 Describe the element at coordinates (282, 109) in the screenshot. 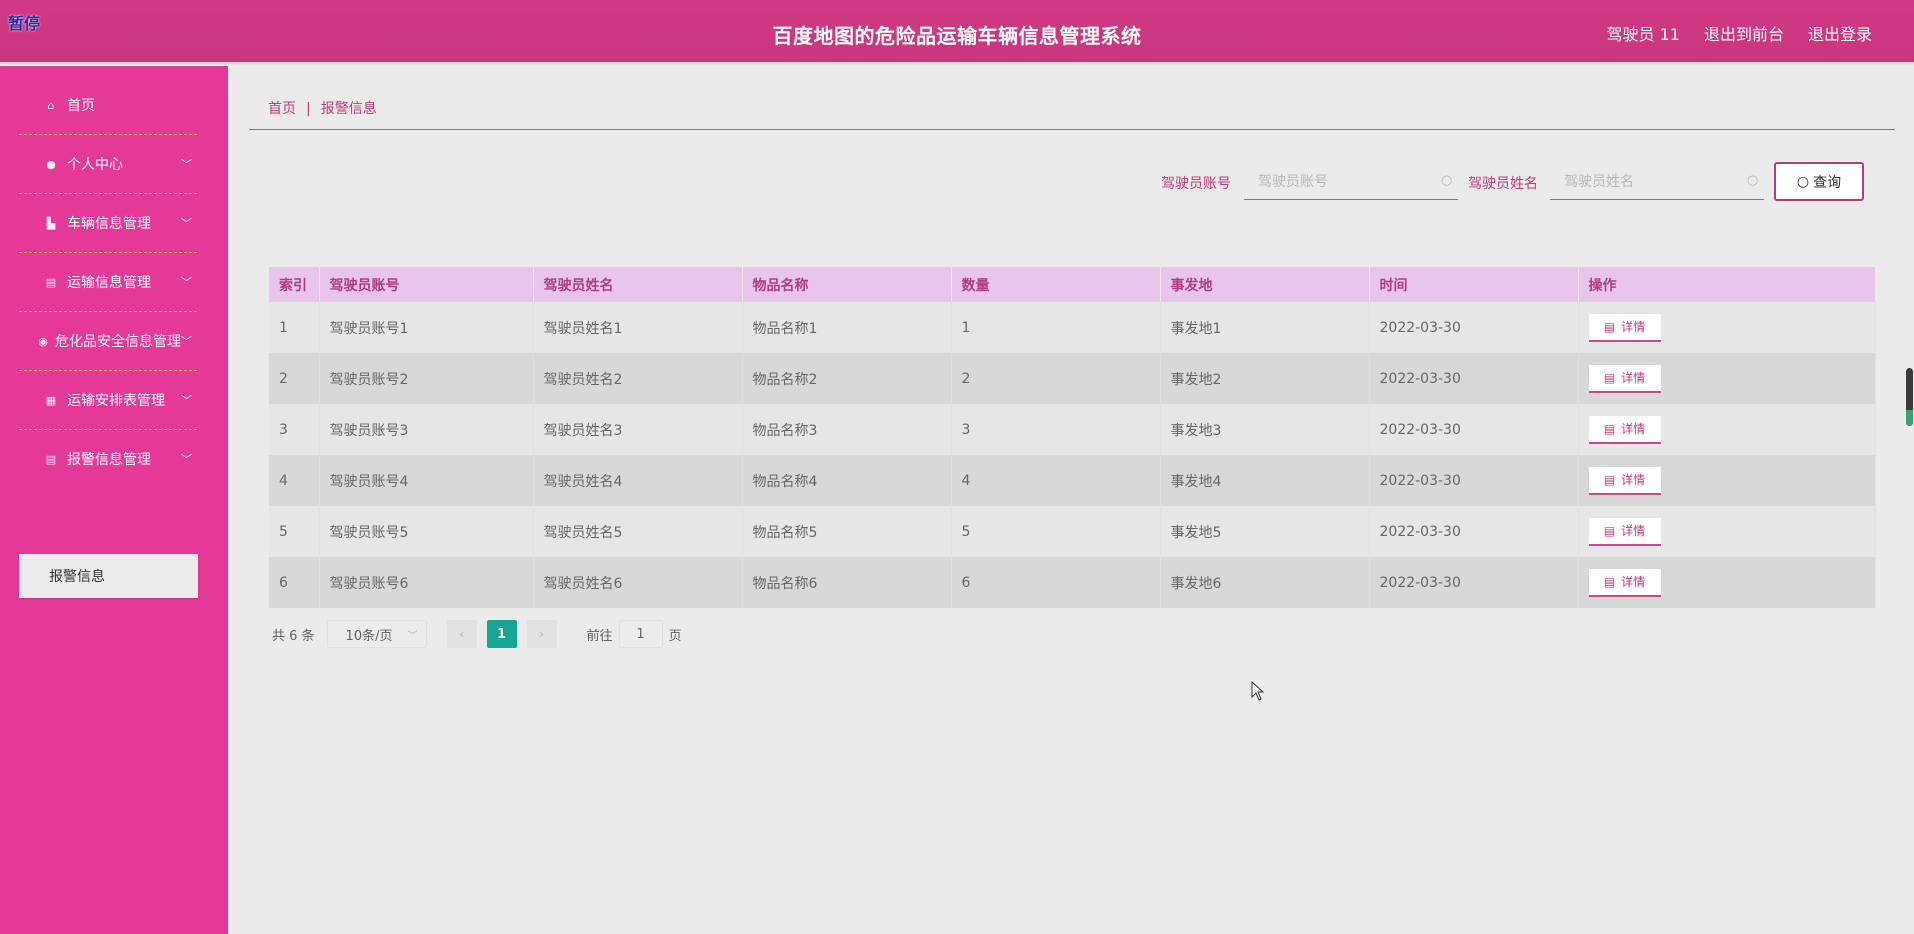

I see `breadcrumb-home: 首页` at that location.